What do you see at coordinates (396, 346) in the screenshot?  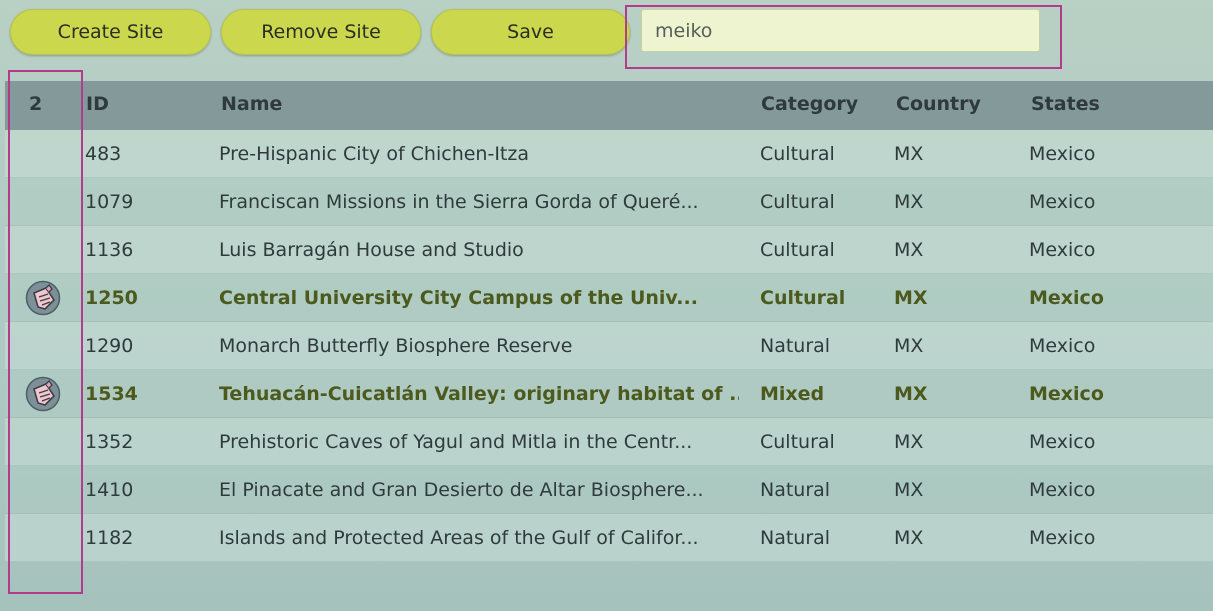 I see `cell-name: Monarch Butterfly Biosphere Reserve` at bounding box center [396, 346].